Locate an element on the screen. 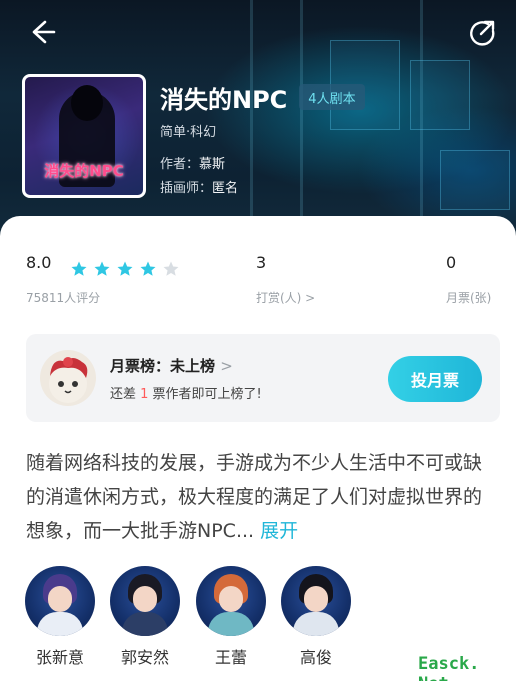 The height and width of the screenshot is (681, 516). share-button is located at coordinates (482, 32).